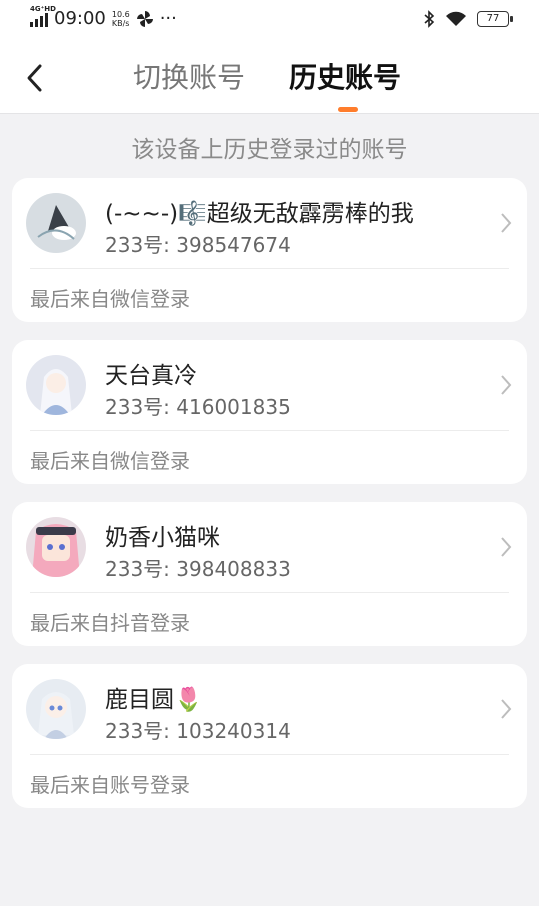 This screenshot has width=539, height=906. Describe the element at coordinates (162, 538) in the screenshot. I see `account-name: 奶香小猫咪` at that location.